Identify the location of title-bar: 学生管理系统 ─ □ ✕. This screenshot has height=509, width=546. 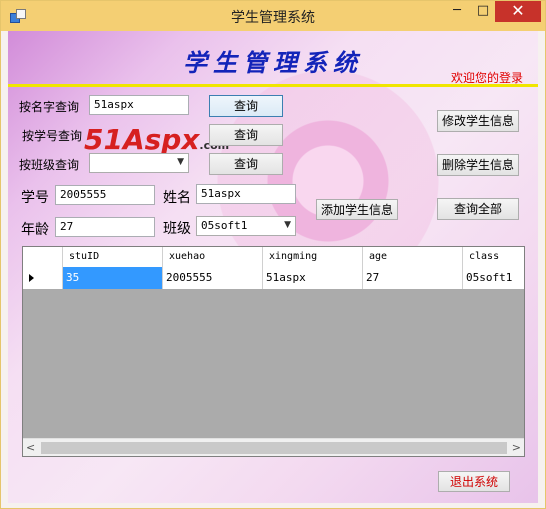
(273, 16).